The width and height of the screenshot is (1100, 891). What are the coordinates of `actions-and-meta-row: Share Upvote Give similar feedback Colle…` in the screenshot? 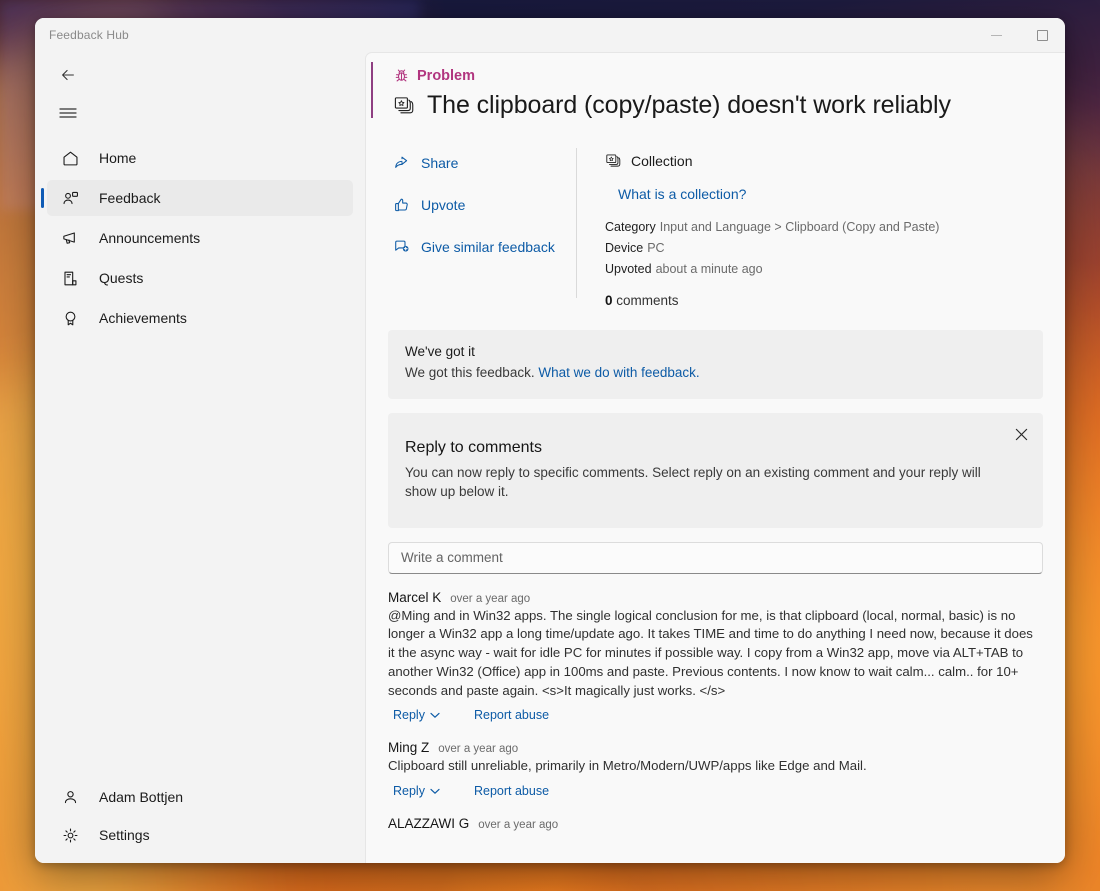 It's located at (707, 228).